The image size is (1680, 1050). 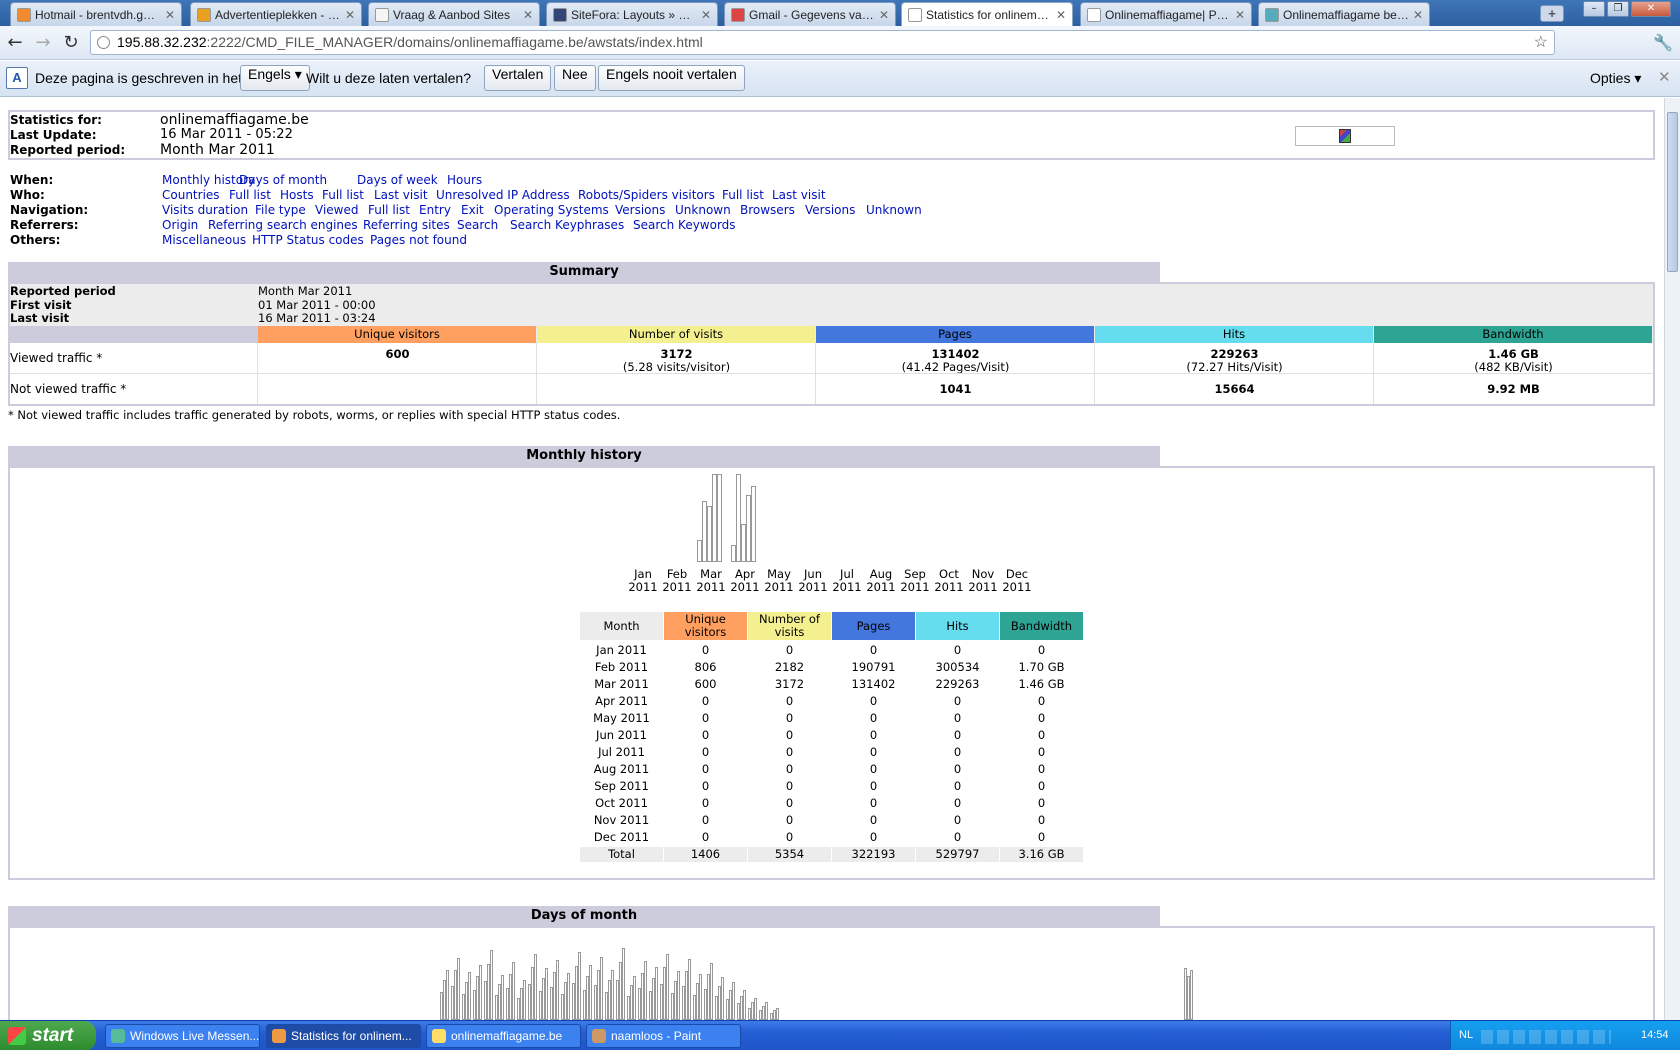 What do you see at coordinates (567, 225) in the screenshot?
I see `menu-link: Search Keyphrases` at bounding box center [567, 225].